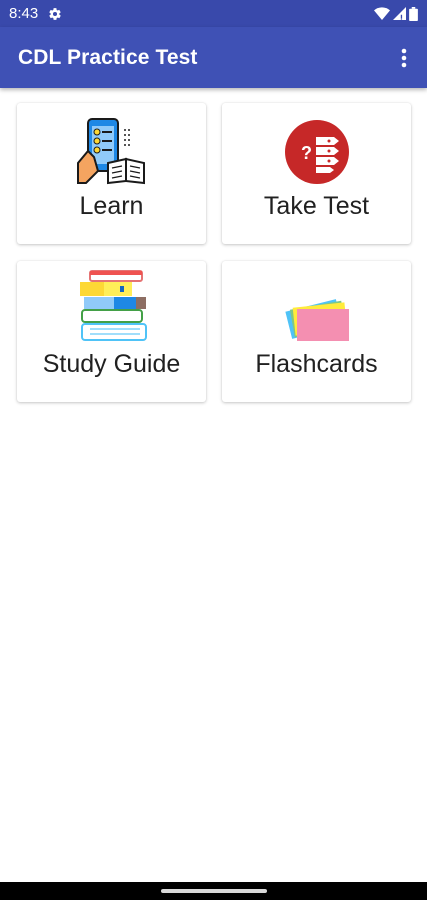 This screenshot has height=900, width=427. I want to click on flashcards-icon, so click(317, 304).